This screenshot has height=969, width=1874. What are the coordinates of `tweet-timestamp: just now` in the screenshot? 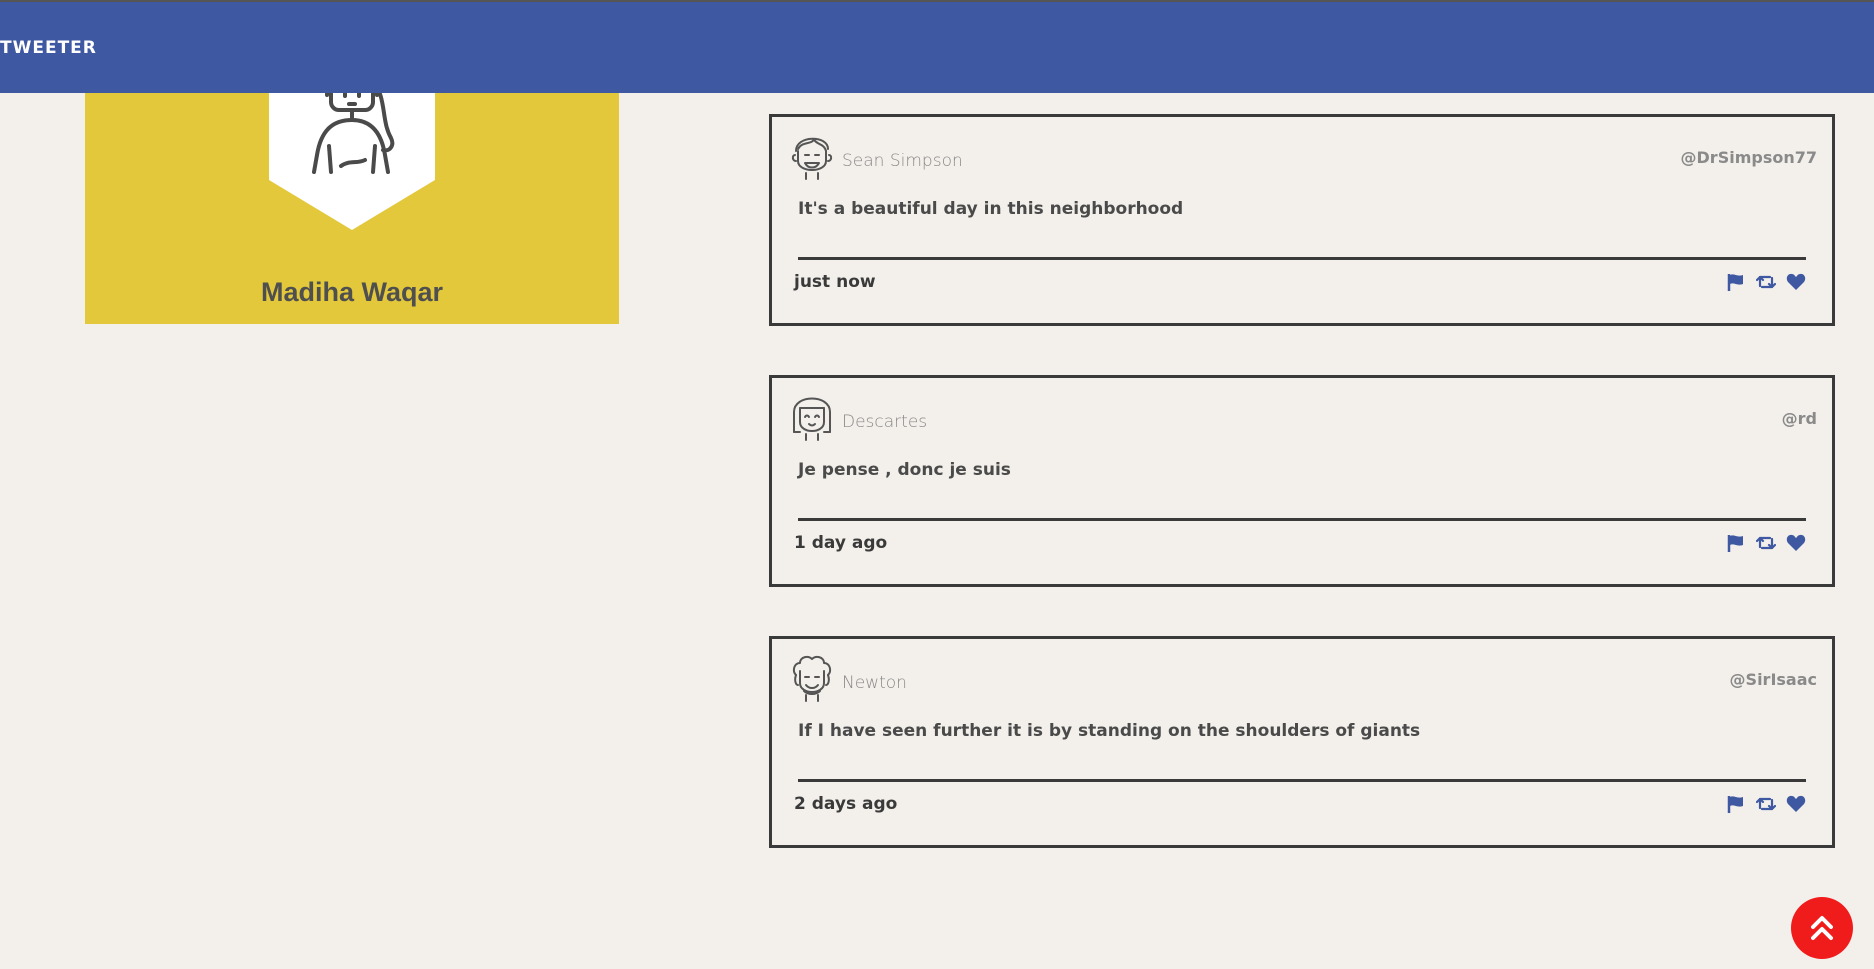 It's located at (835, 282).